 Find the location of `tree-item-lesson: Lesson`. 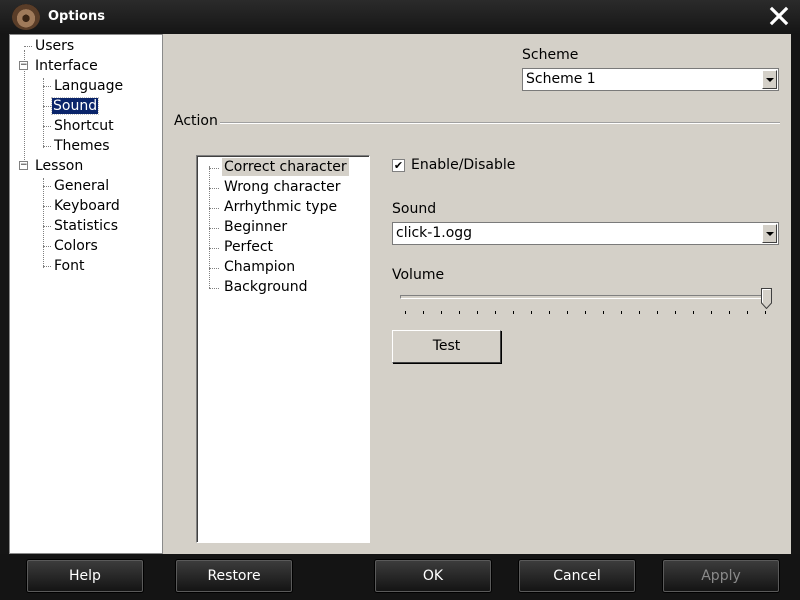

tree-item-lesson: Lesson is located at coordinates (59, 166).